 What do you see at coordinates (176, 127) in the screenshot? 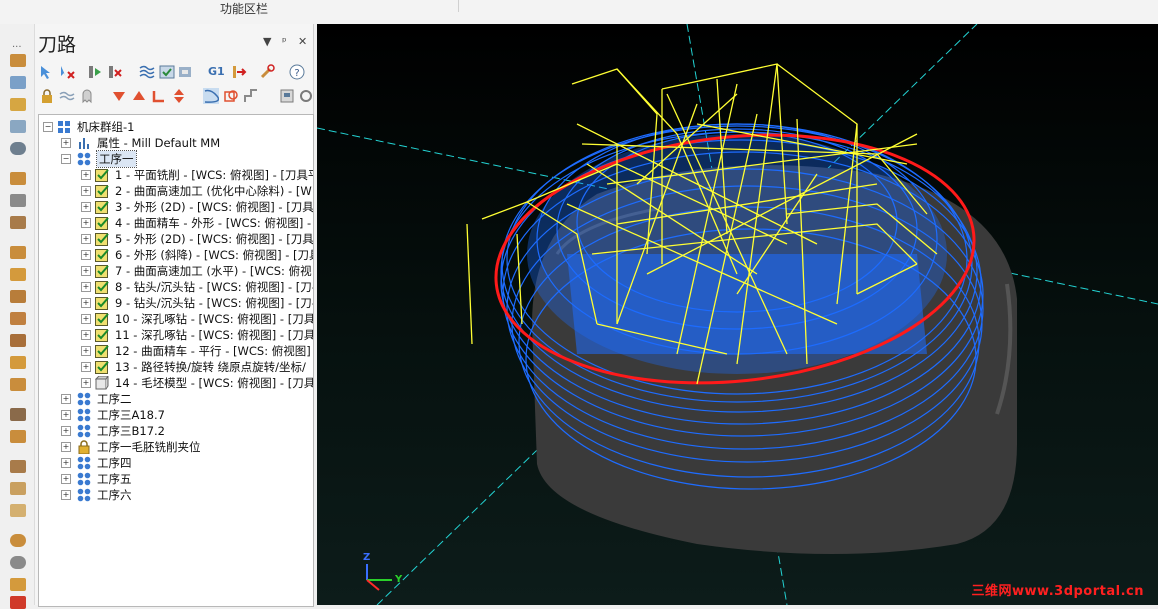
I see `tree-root-row: − 机床群组-1` at bounding box center [176, 127].